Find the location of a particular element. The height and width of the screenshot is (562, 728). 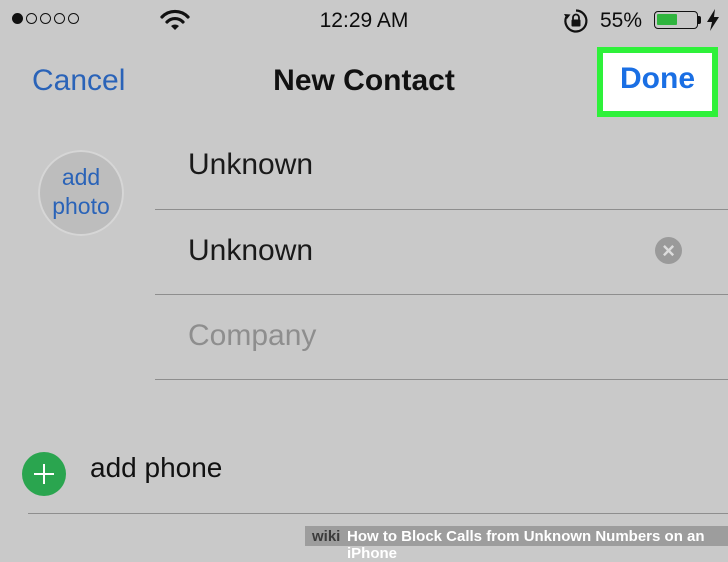

battery-tip is located at coordinates (699, 20).